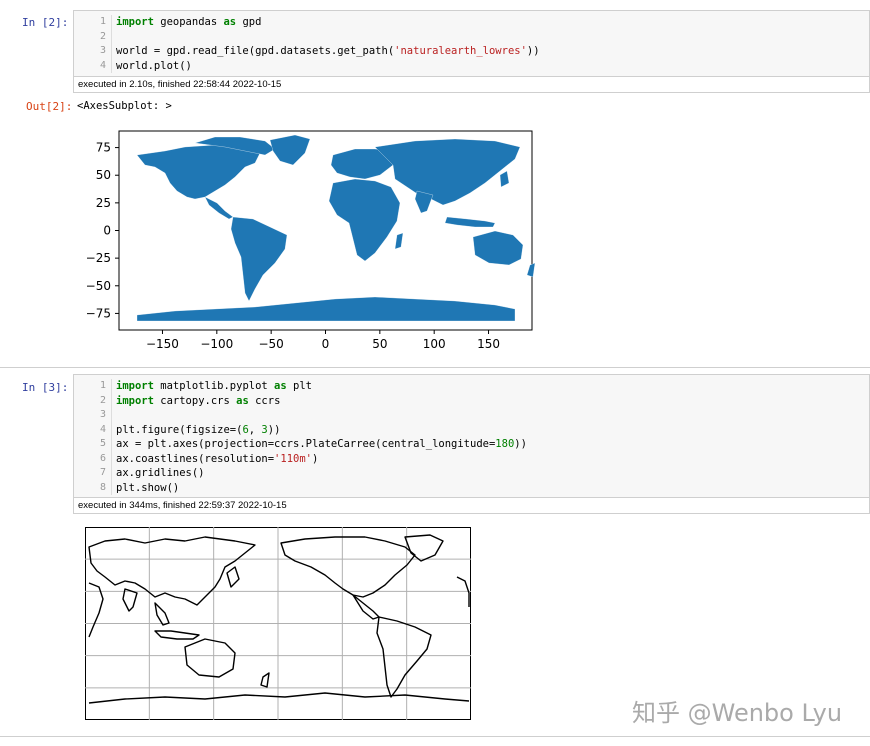 The width and height of the screenshot is (870, 746). What do you see at coordinates (103, 203) in the screenshot?
I see `y-tick-label: 25` at bounding box center [103, 203].